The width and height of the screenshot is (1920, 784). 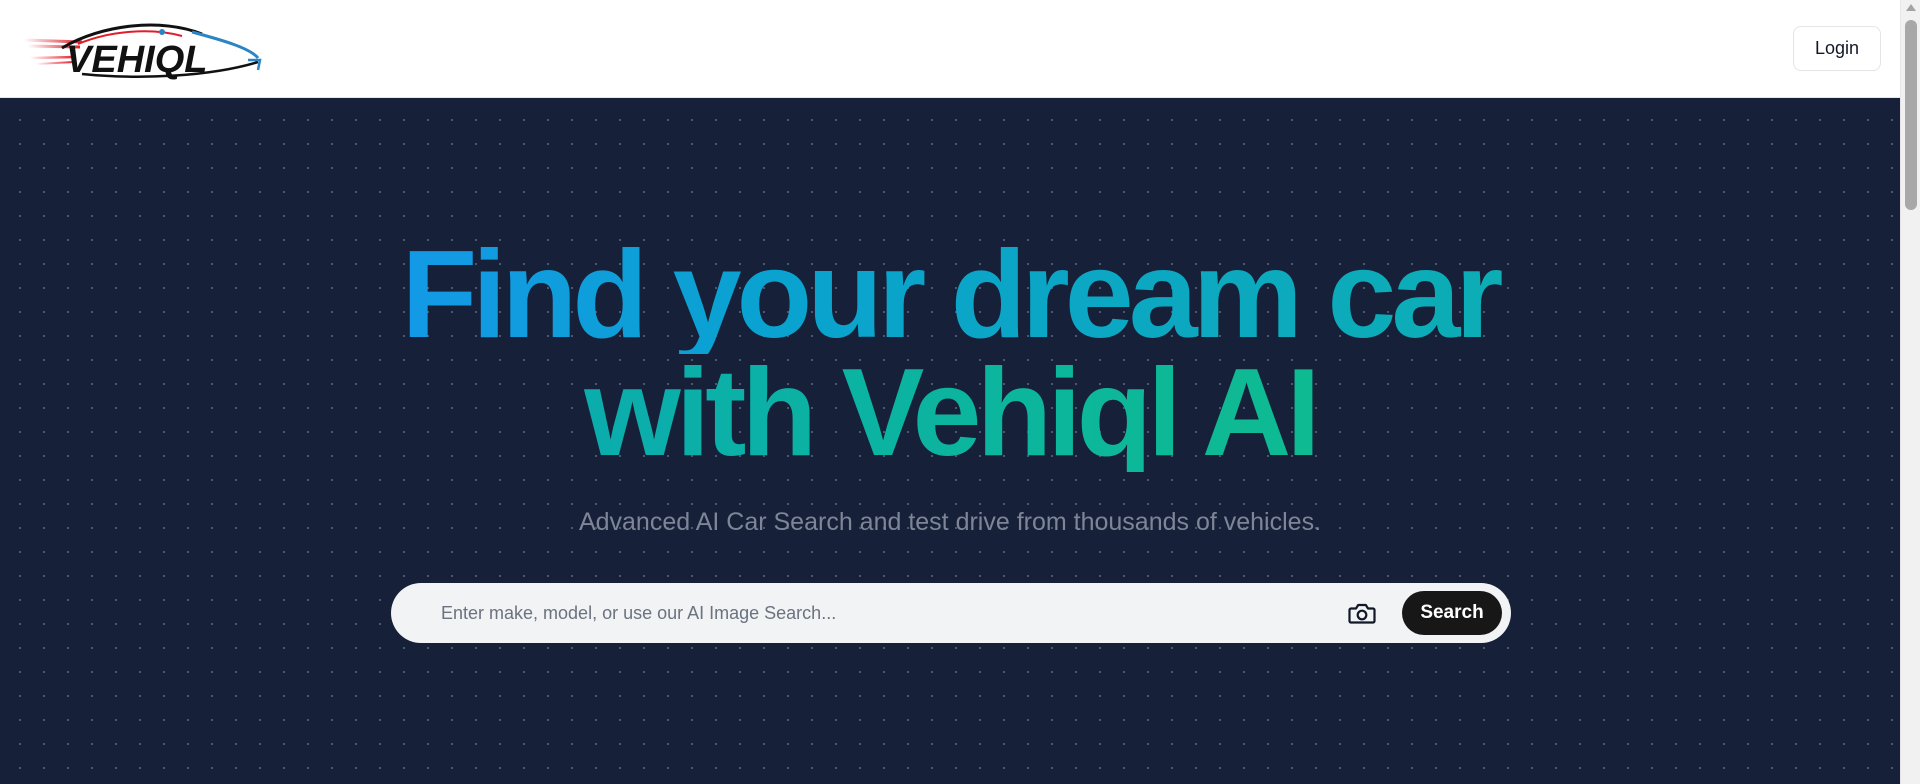 I want to click on search-button: Search, so click(x=1452, y=613).